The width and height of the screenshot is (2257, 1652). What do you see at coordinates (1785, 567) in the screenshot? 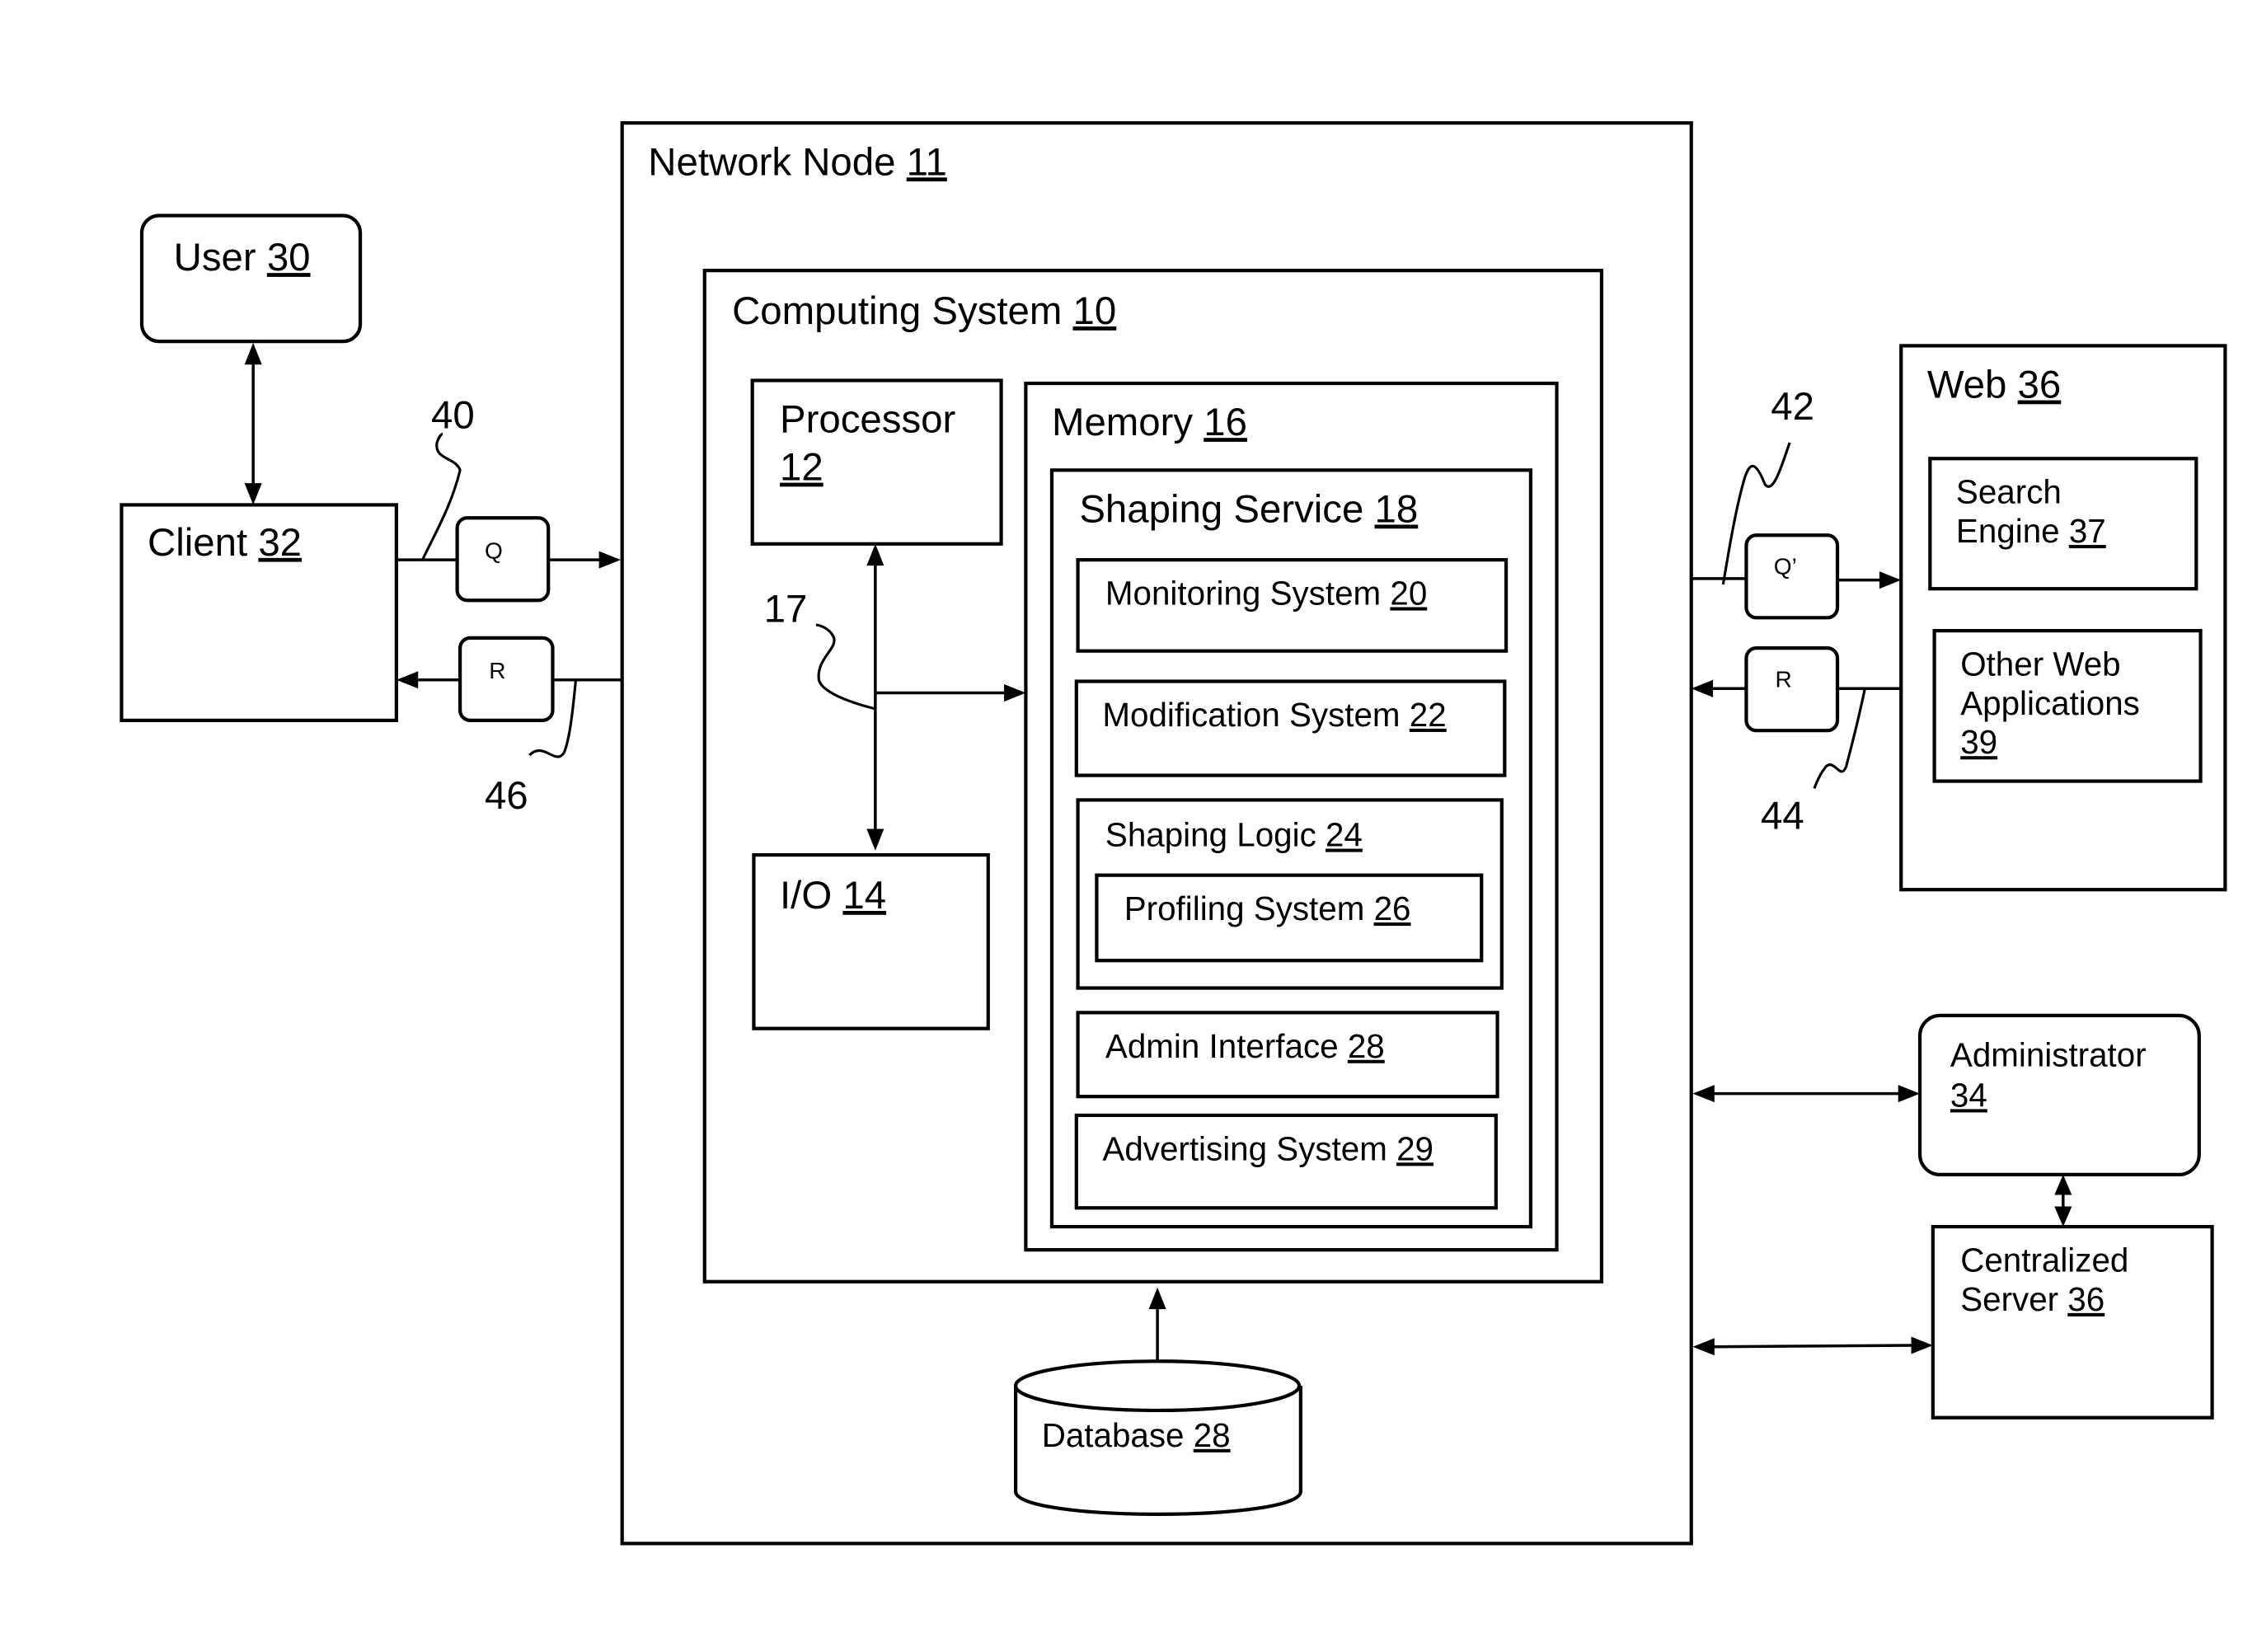
I see `query-packet-q-prime-label: Q’` at bounding box center [1785, 567].